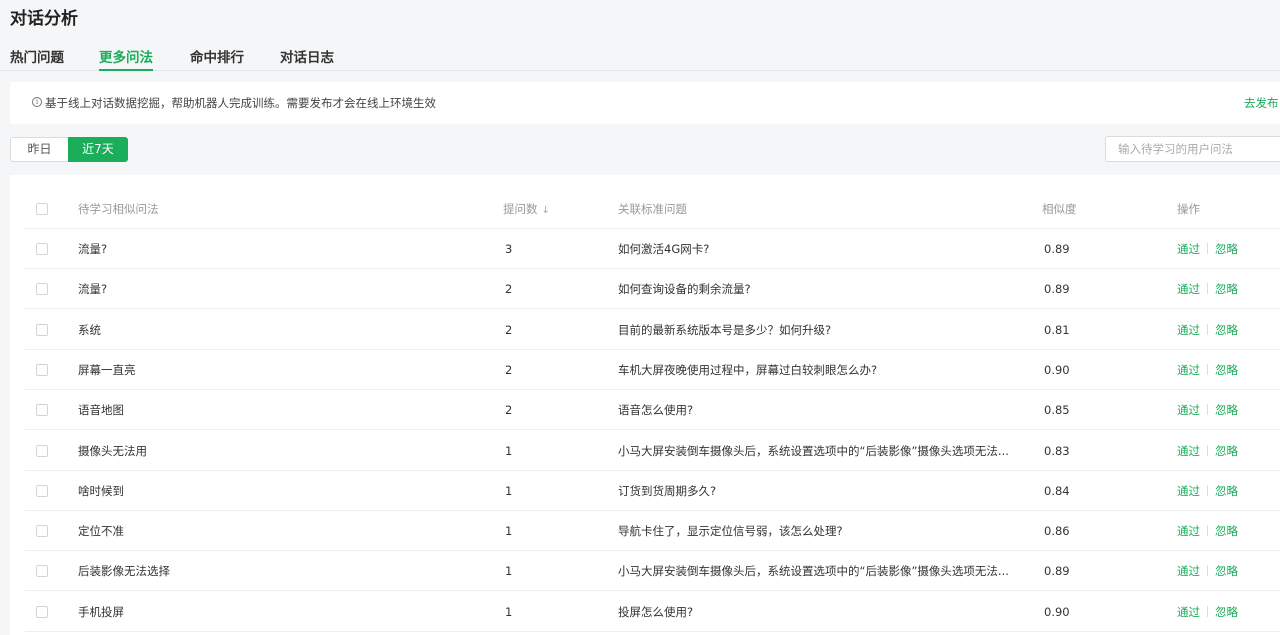  What do you see at coordinates (1057, 329) in the screenshot?
I see `row-similarity: 0.81` at bounding box center [1057, 329].